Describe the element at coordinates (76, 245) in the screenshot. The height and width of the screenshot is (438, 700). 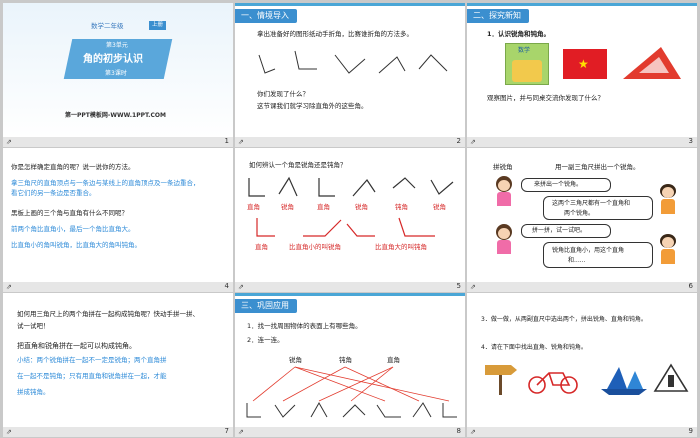
I see `answer-2b: 比直角小的角叫锐角，比直角大的角叫钝角。` at that location.